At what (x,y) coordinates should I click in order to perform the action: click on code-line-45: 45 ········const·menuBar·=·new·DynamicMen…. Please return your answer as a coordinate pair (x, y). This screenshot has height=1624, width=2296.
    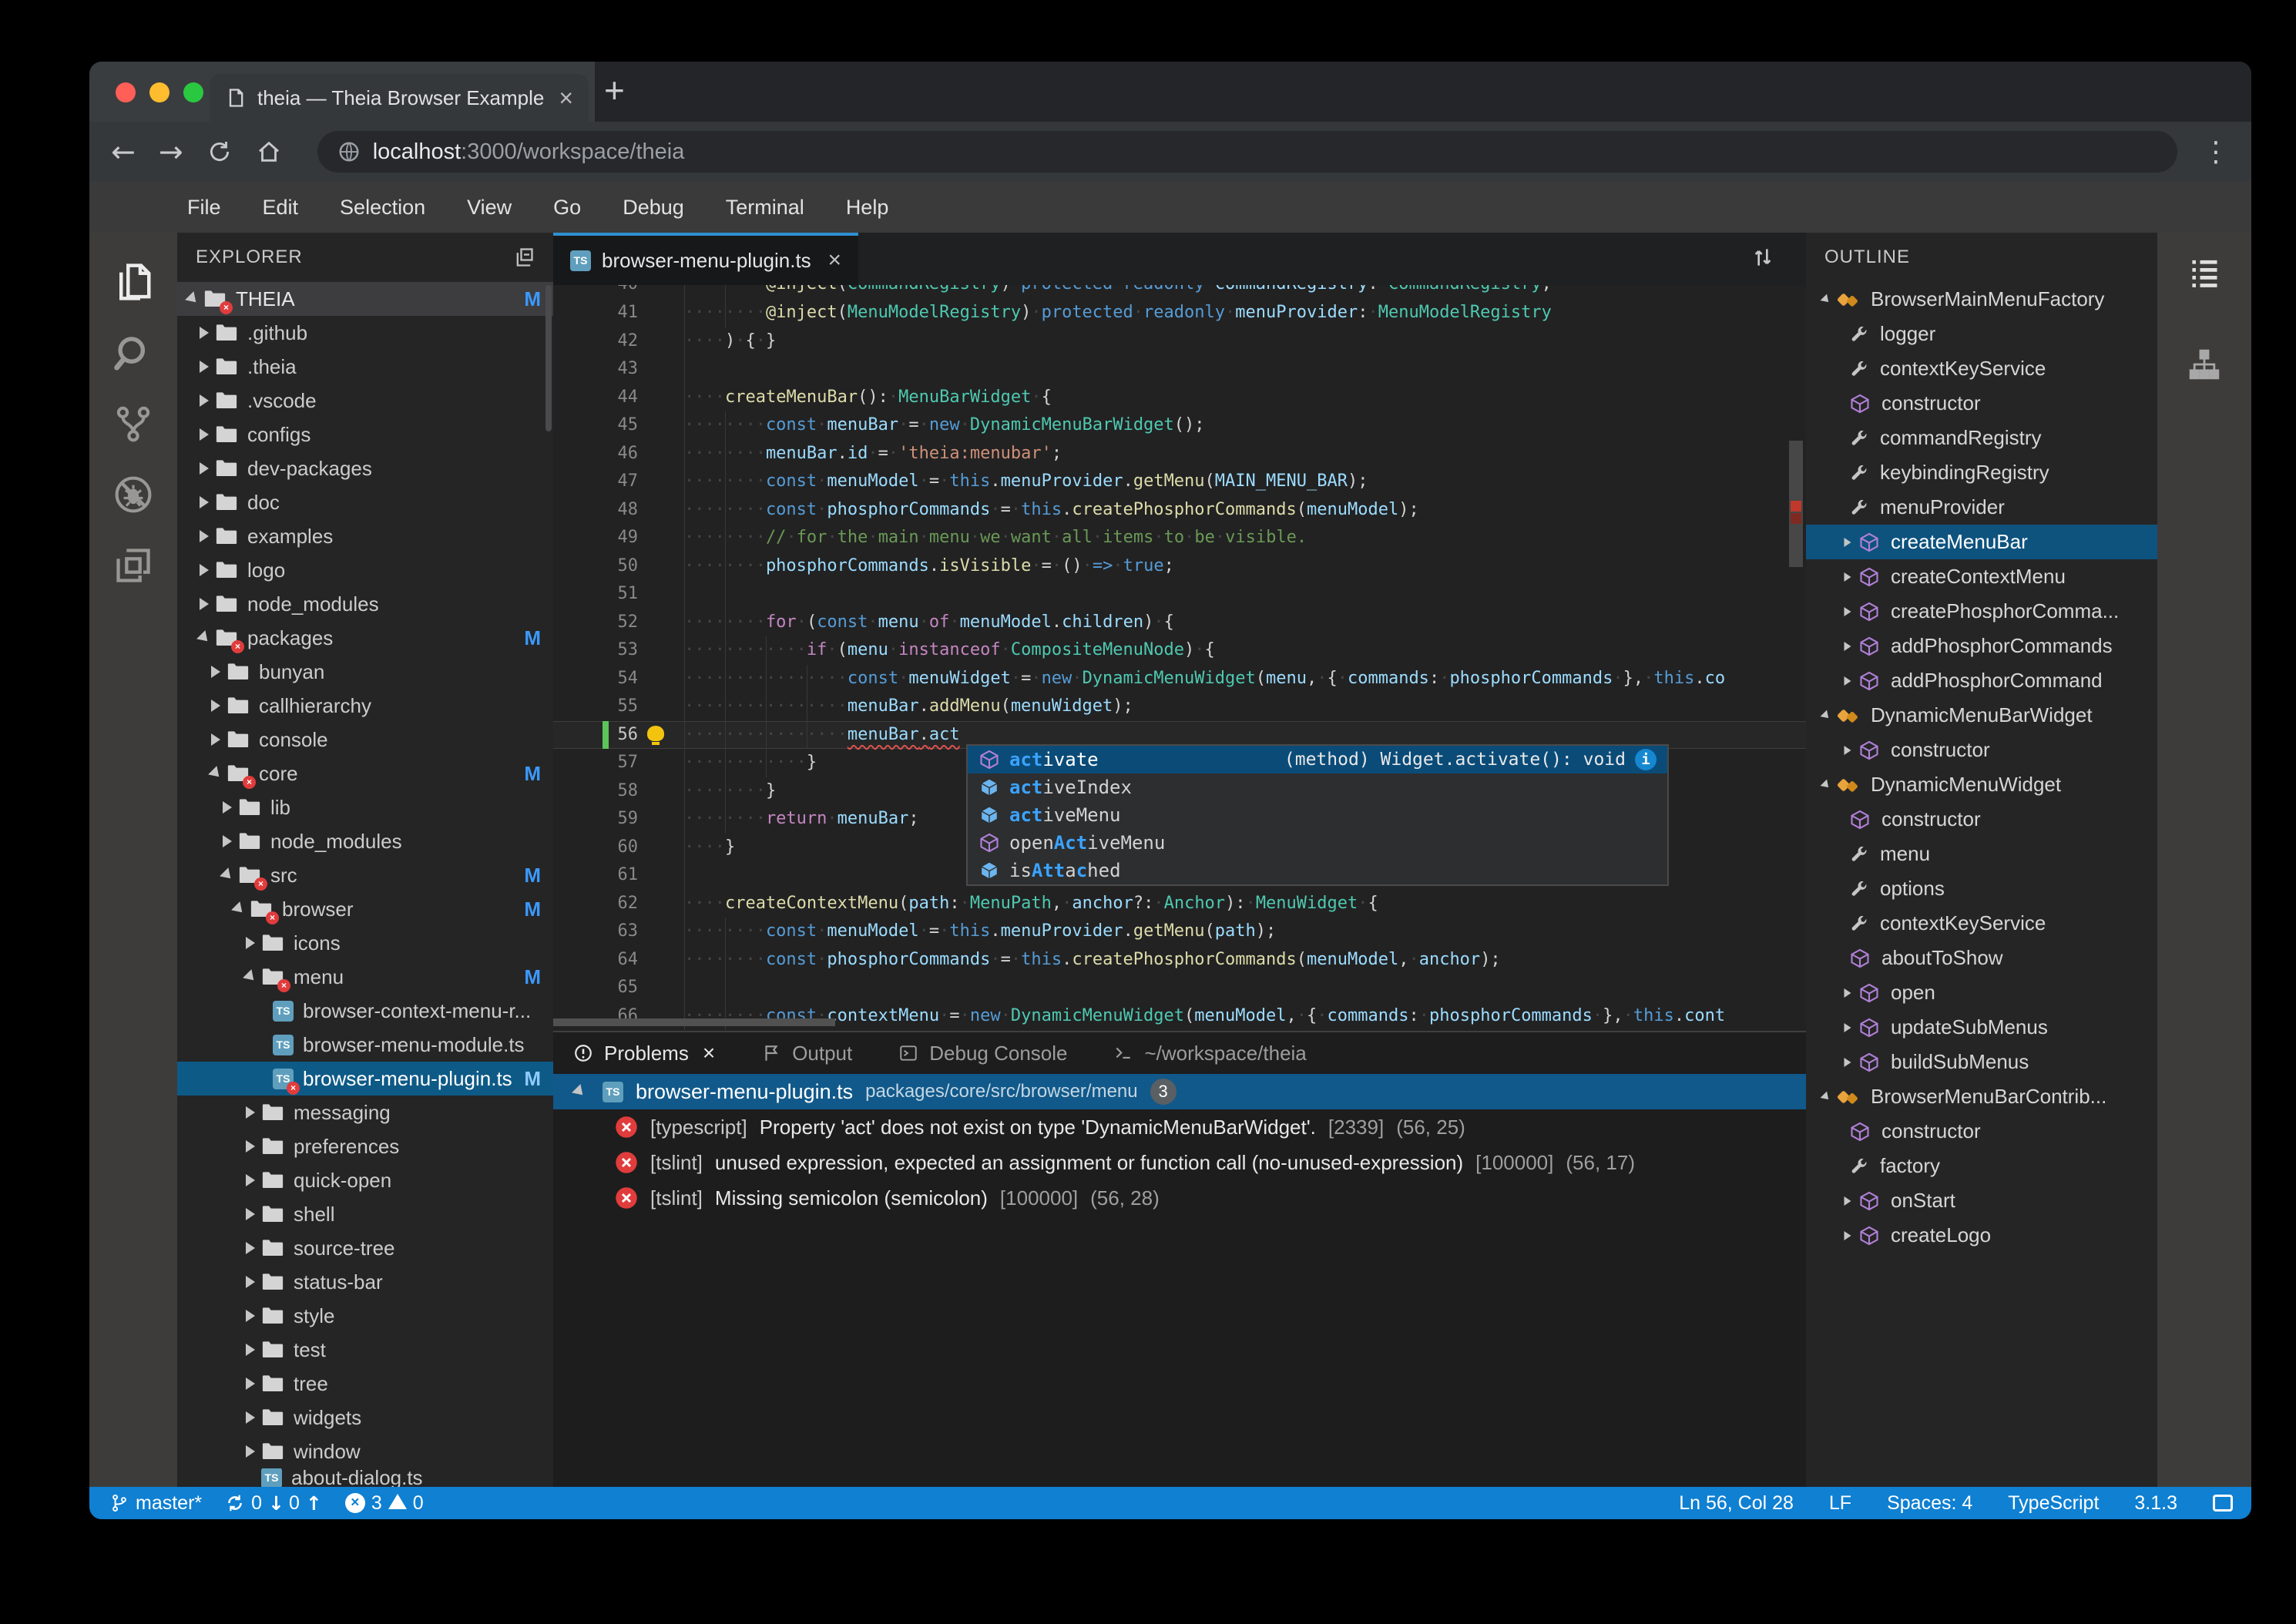
    Looking at the image, I should click on (1179, 425).